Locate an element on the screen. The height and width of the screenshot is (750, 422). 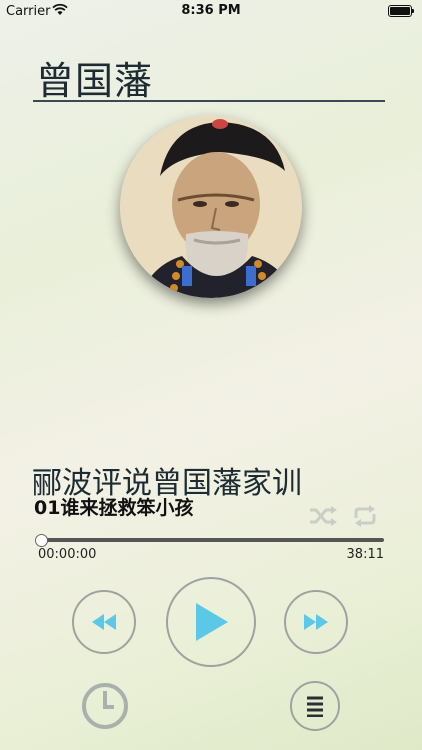
title-divider is located at coordinates (209, 101).